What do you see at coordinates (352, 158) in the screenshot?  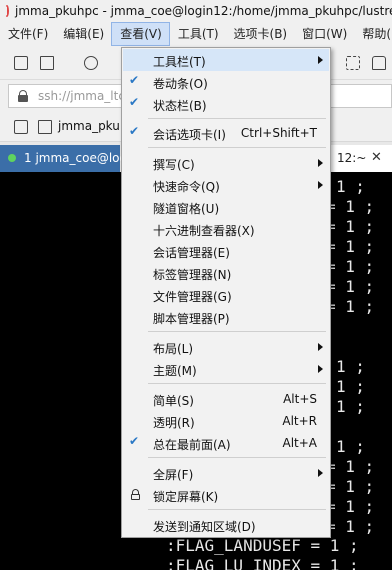 I see `tab-label: 12:~` at bounding box center [352, 158].